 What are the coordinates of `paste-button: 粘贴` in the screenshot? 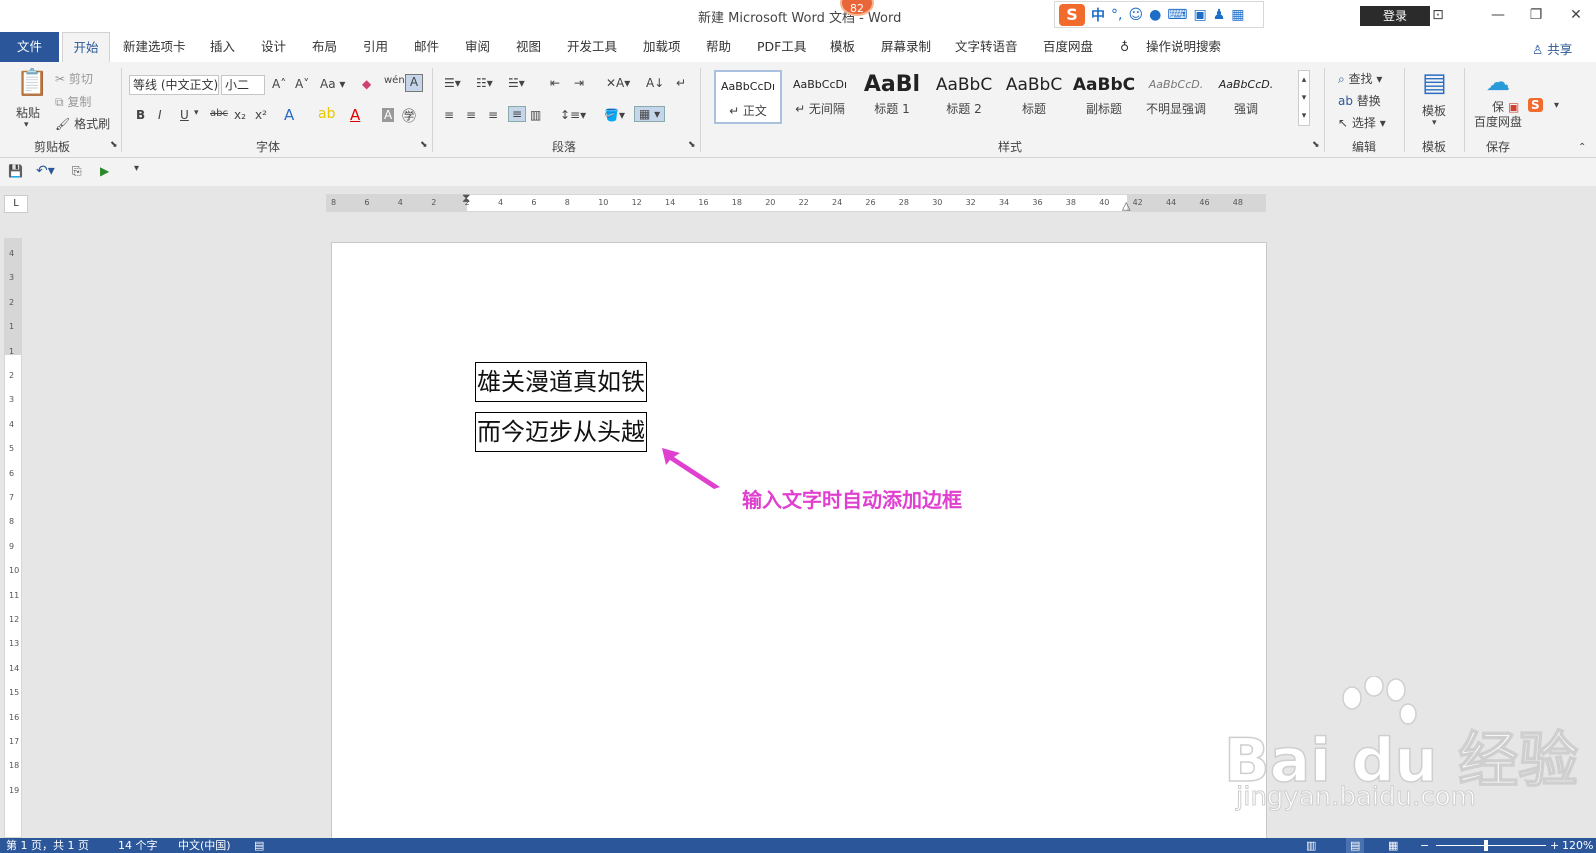 It's located at (28, 112).